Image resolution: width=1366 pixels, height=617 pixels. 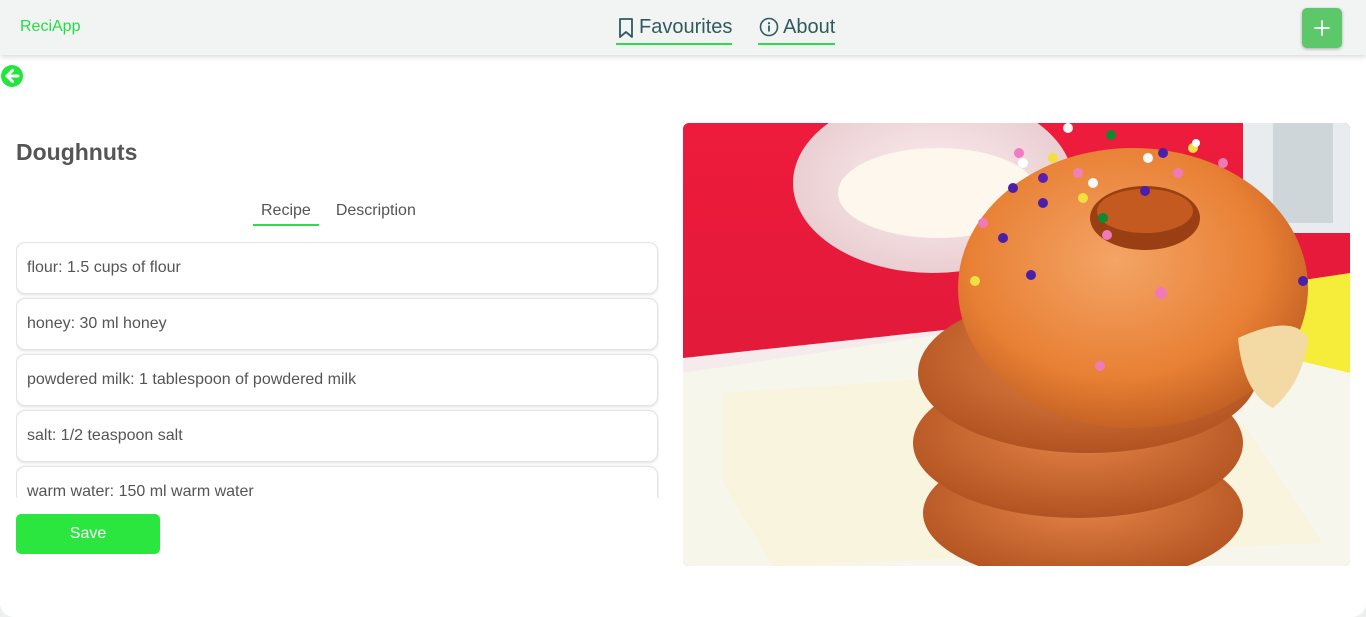 I want to click on page-bottom-edge, so click(x=683, y=607).